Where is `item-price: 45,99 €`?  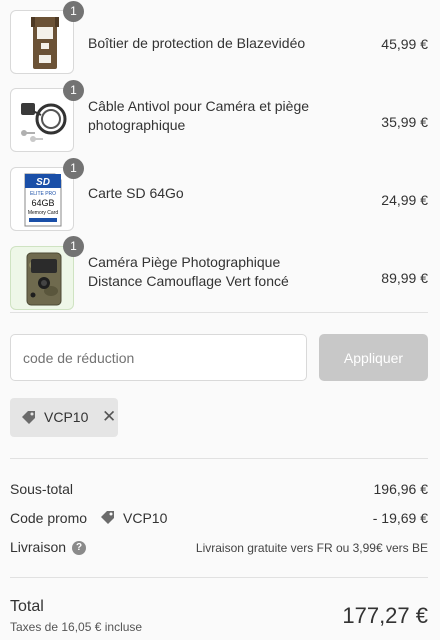 item-price: 45,99 € is located at coordinates (404, 44).